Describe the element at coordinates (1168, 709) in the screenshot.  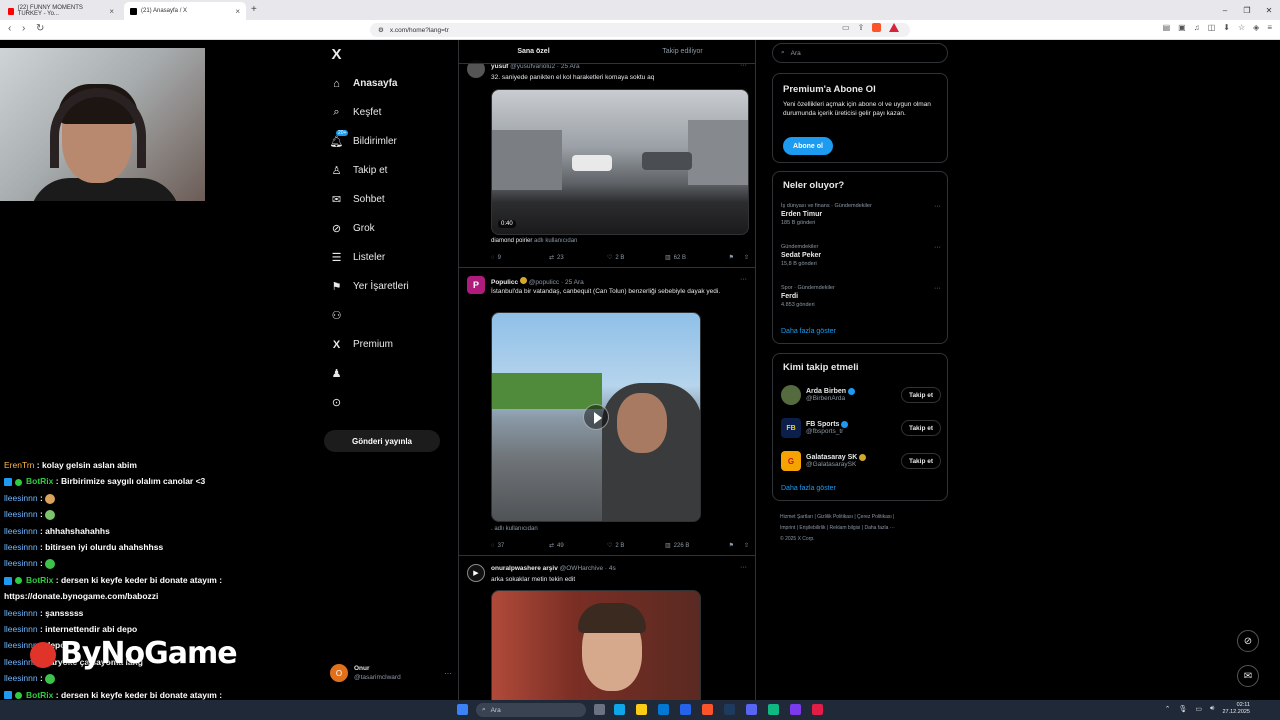
I see `tray-chevron-icon: ⌃` at that location.